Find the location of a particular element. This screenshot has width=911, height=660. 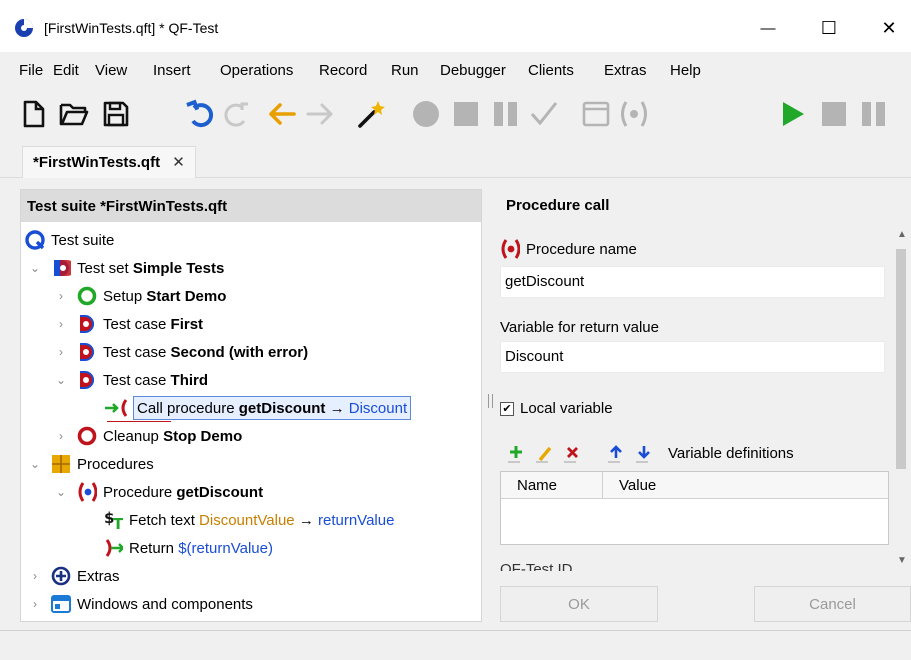

tree-node-procedure: Procedure getDiscount is located at coordinates (170, 492).